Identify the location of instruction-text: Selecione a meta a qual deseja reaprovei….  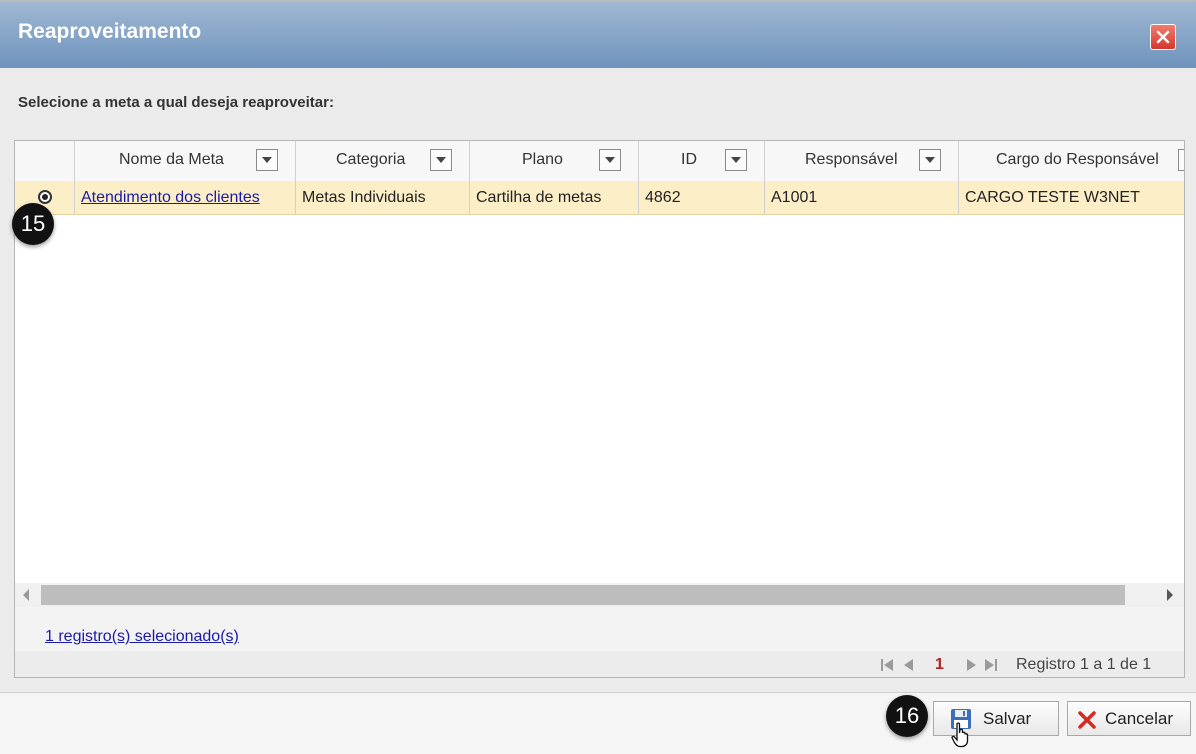
(176, 102).